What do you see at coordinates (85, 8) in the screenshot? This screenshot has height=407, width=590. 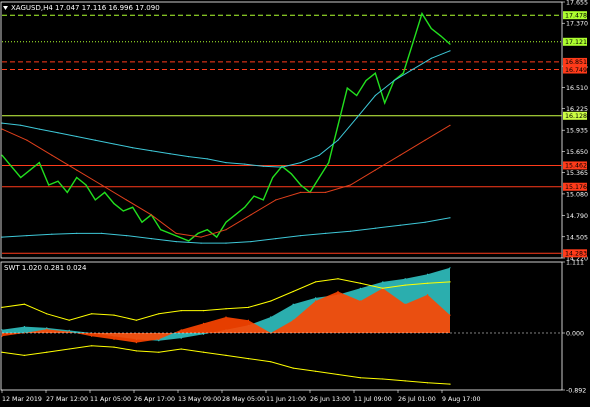 I see `main-chart-title: XAGUSD,H4 17.047 17.116 16.996 17.090` at bounding box center [85, 8].